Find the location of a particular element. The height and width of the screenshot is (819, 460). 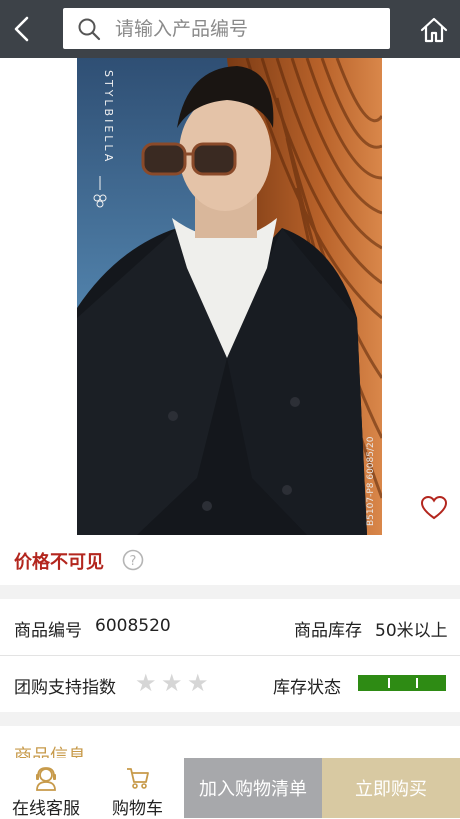

back-button is located at coordinates (23, 29).